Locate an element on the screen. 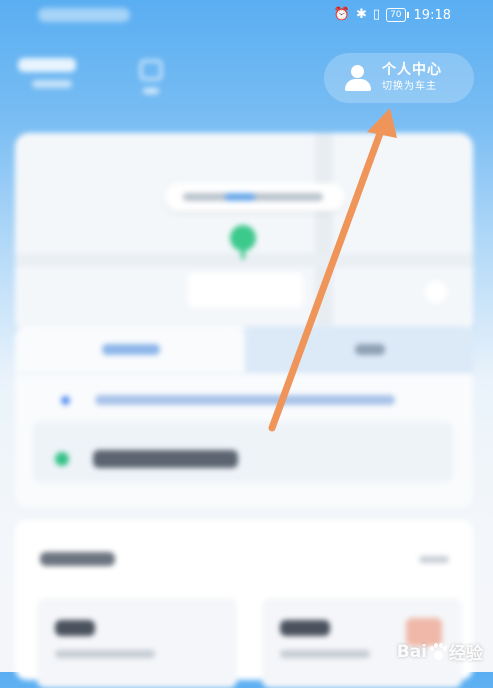 Image resolution: width=493 pixels, height=688 pixels. person-icon is located at coordinates (358, 78).